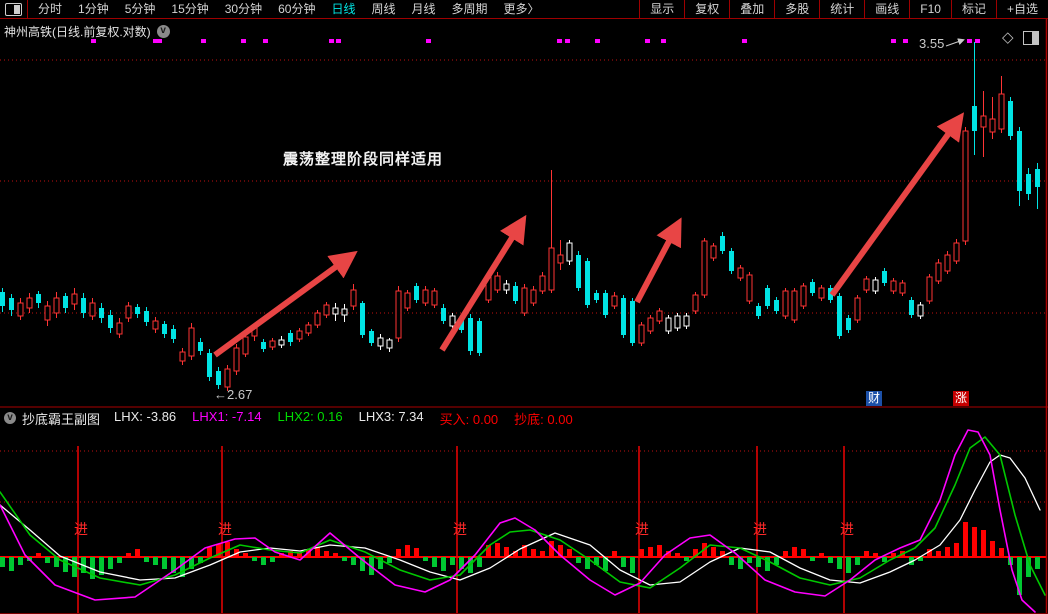 This screenshot has width=1048, height=614. I want to click on period-menu-item: 5分钟, so click(140, 9).